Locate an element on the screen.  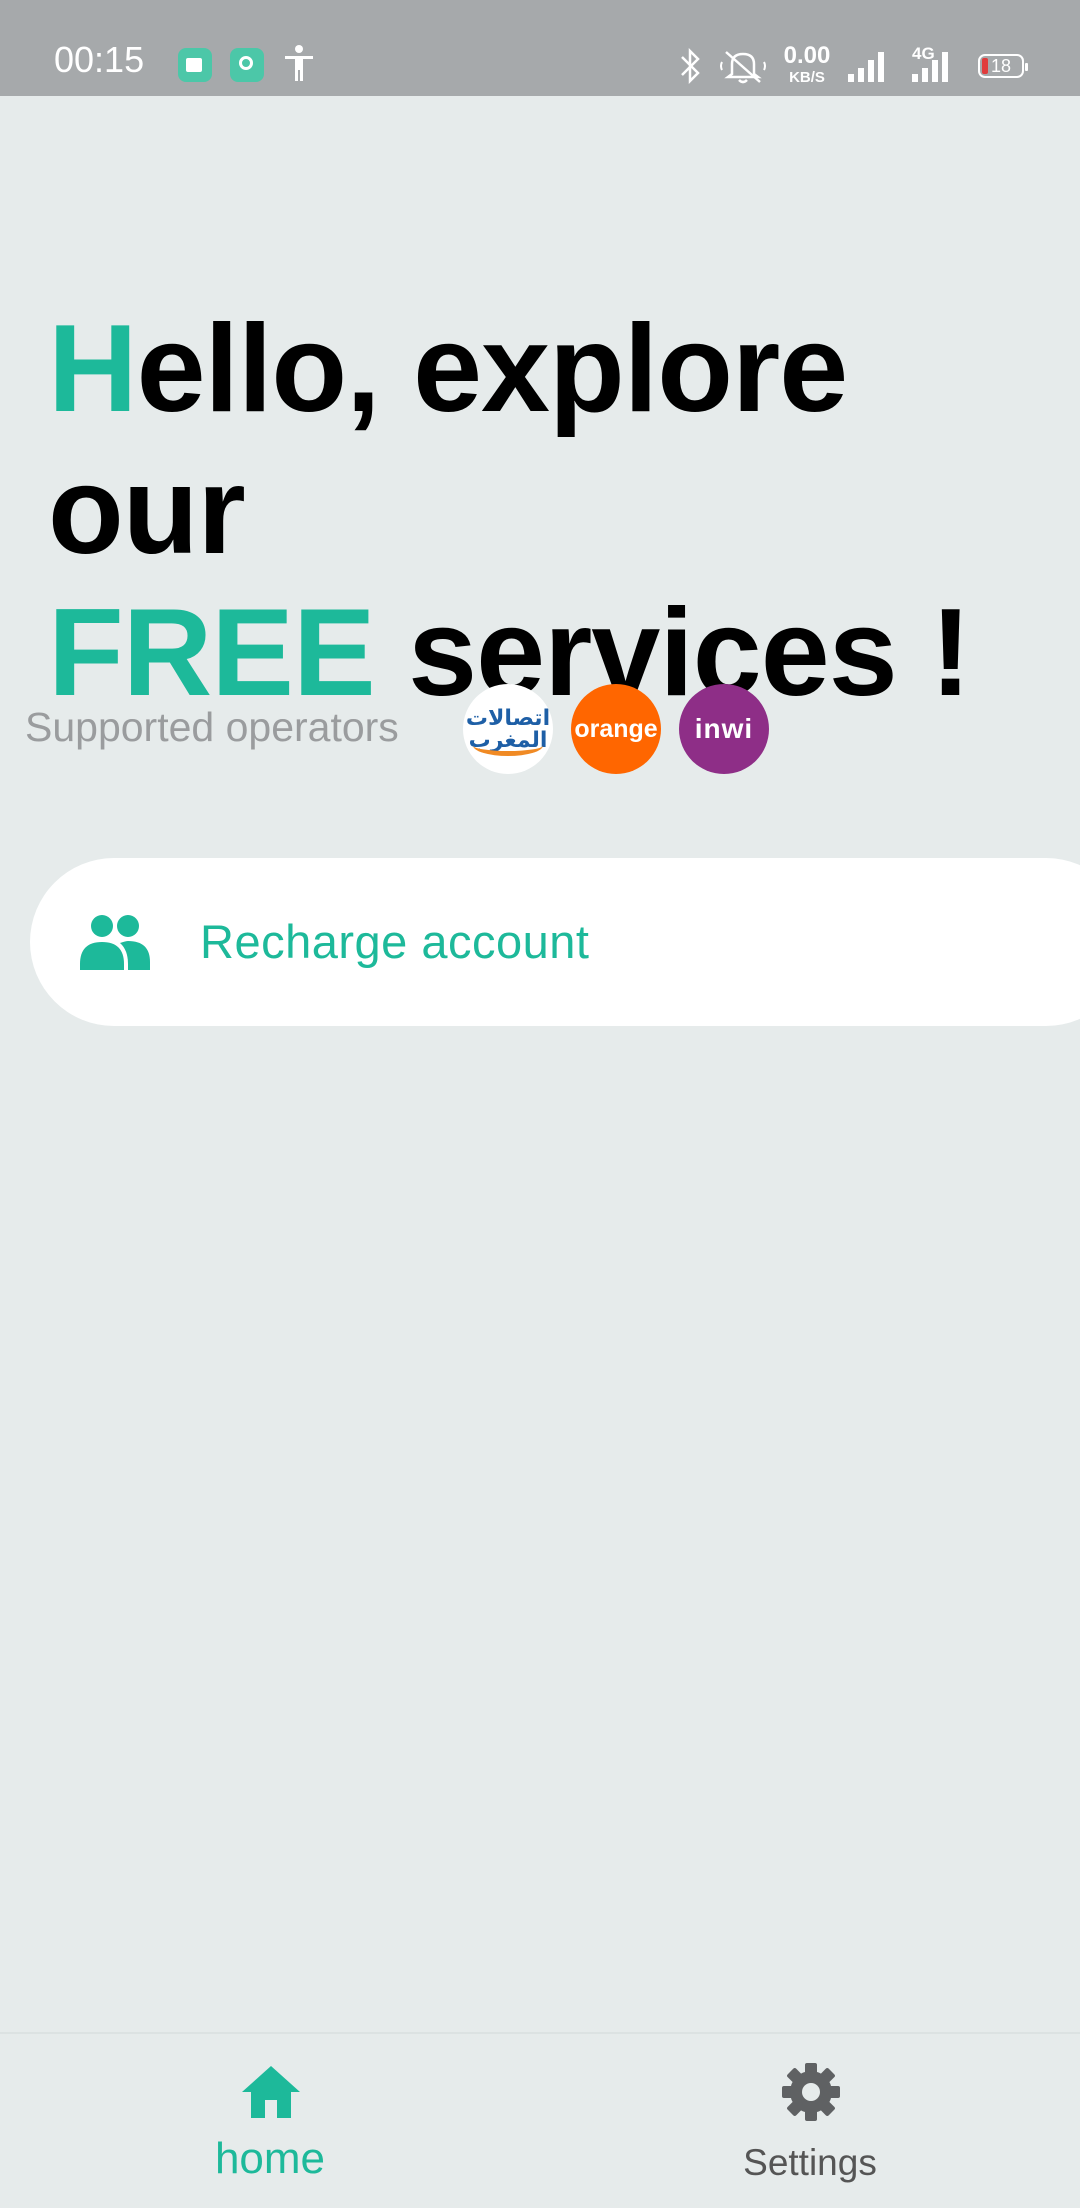
battery-level: 18 is located at coordinates (1001, 66).